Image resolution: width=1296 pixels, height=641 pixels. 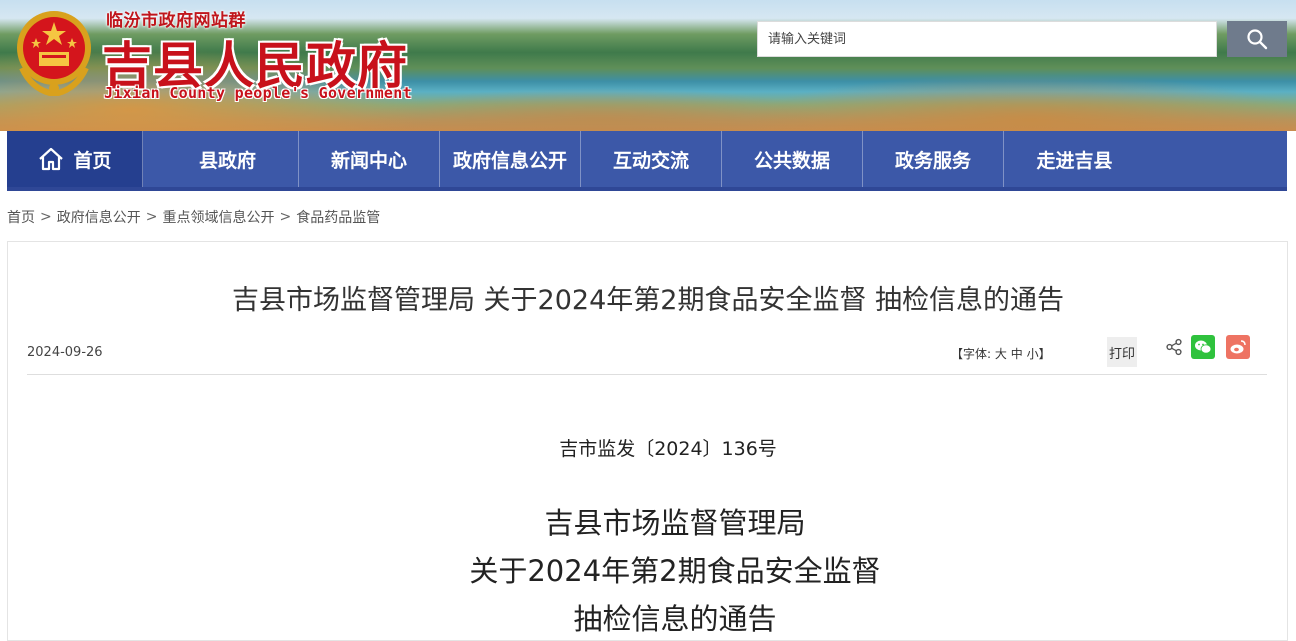 I want to click on breadcrumb-key-areas: 重点领域信息公开, so click(x=218, y=217).